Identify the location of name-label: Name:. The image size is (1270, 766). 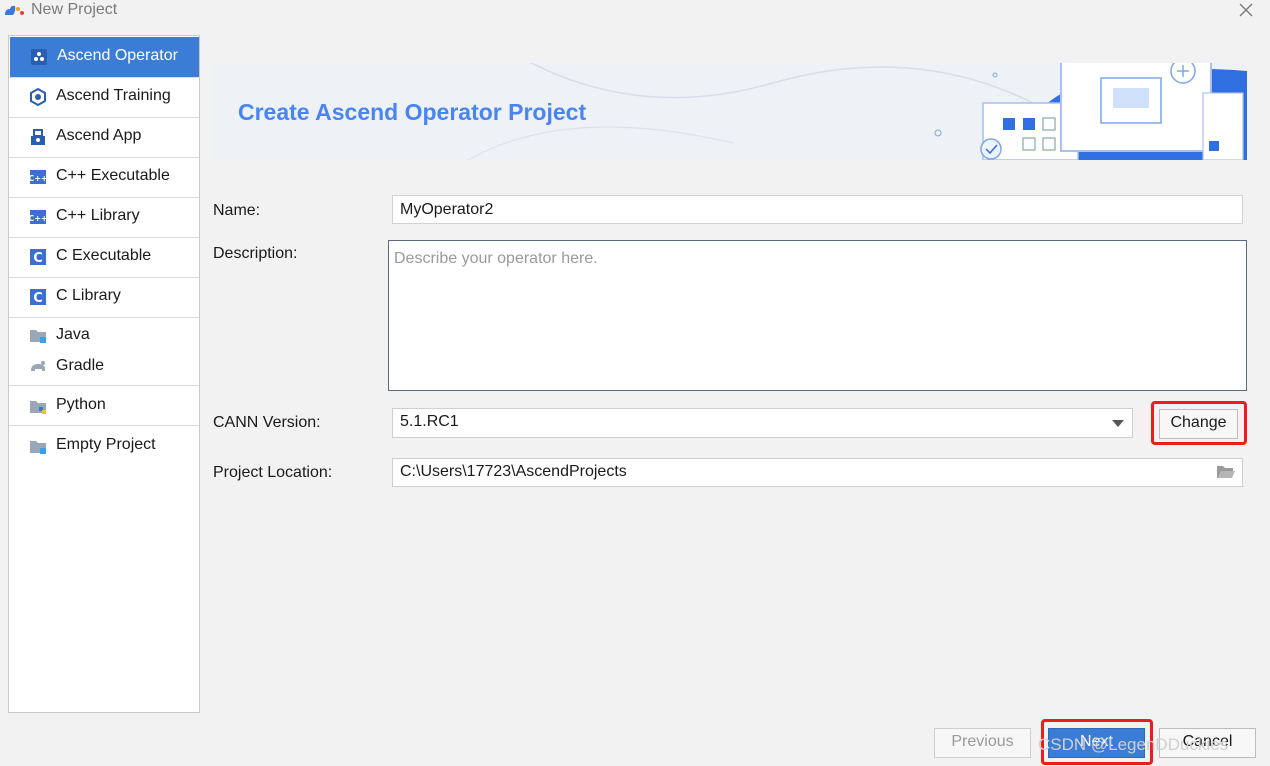
(237, 210).